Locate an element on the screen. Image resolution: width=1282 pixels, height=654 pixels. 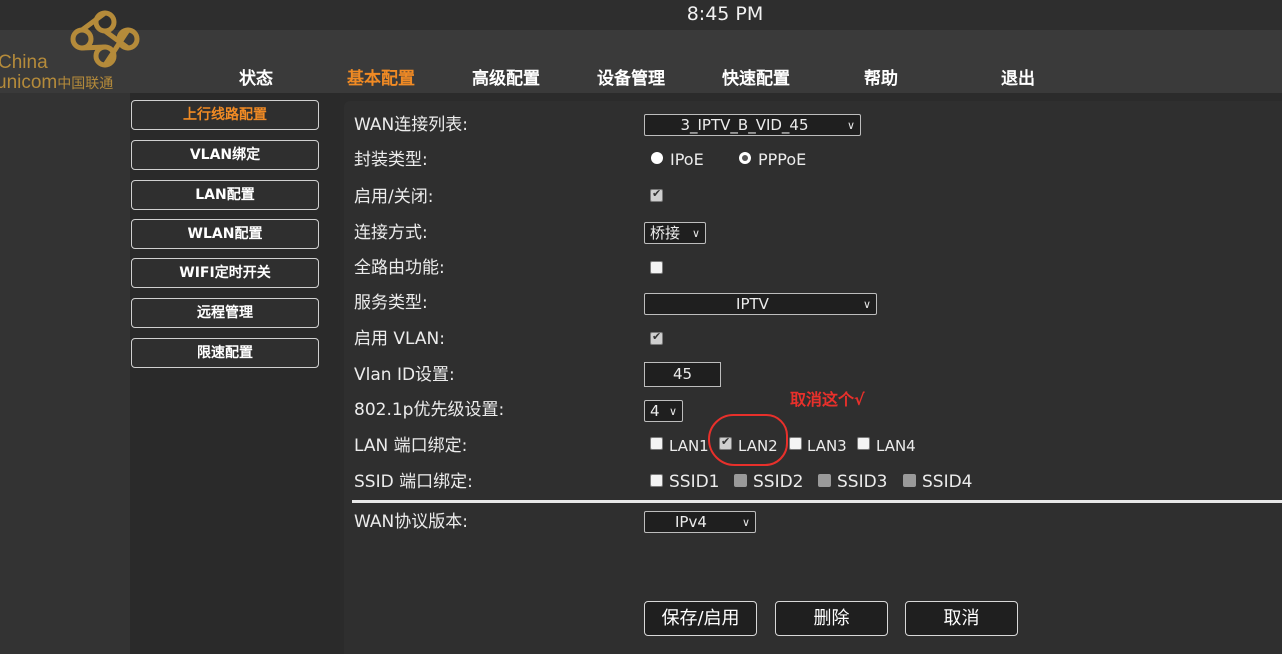
vlan-enable-checkbox is located at coordinates (656, 337).